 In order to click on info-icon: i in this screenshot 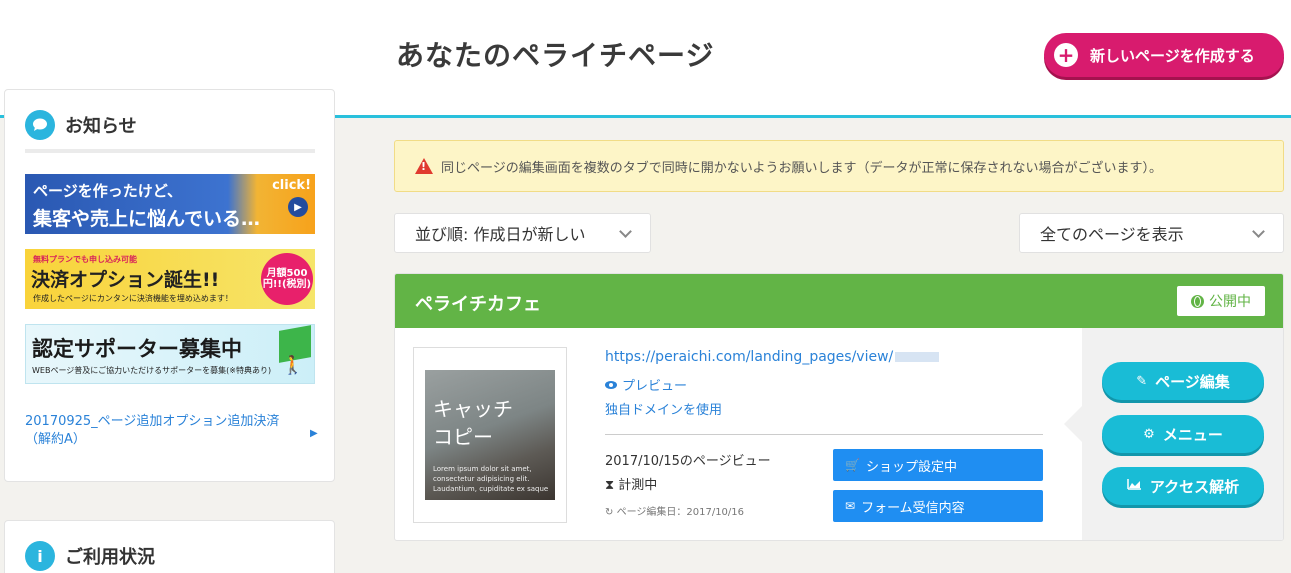, I will do `click(40, 556)`.